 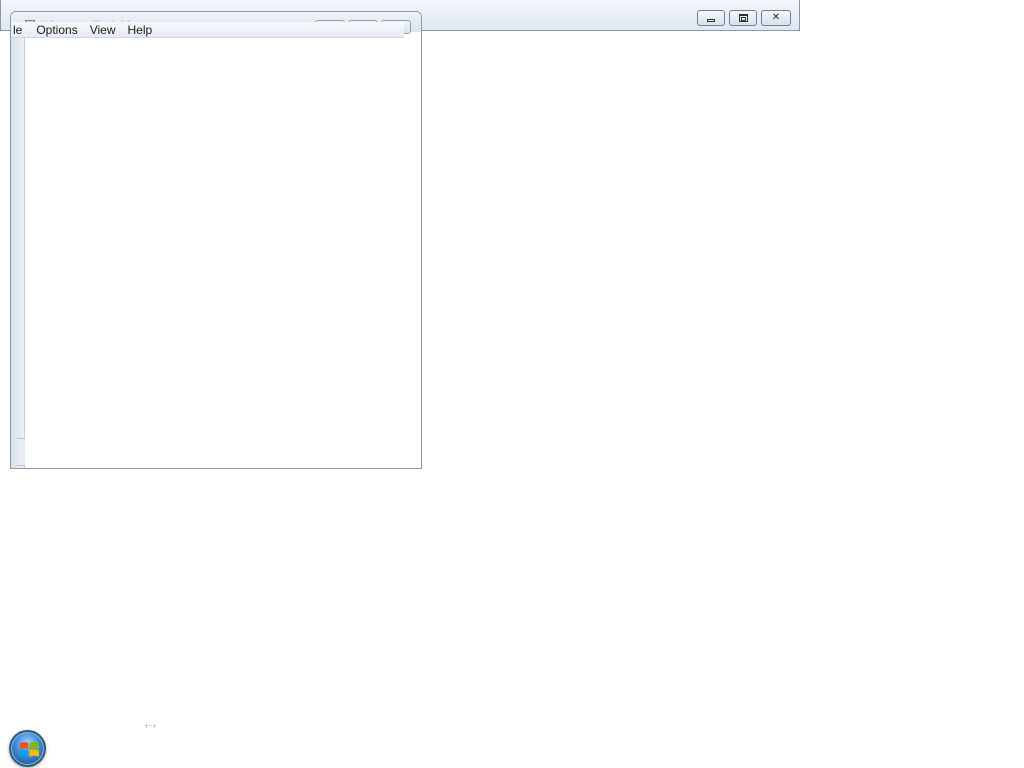 I want to click on menu-file: le, so click(x=20, y=30).